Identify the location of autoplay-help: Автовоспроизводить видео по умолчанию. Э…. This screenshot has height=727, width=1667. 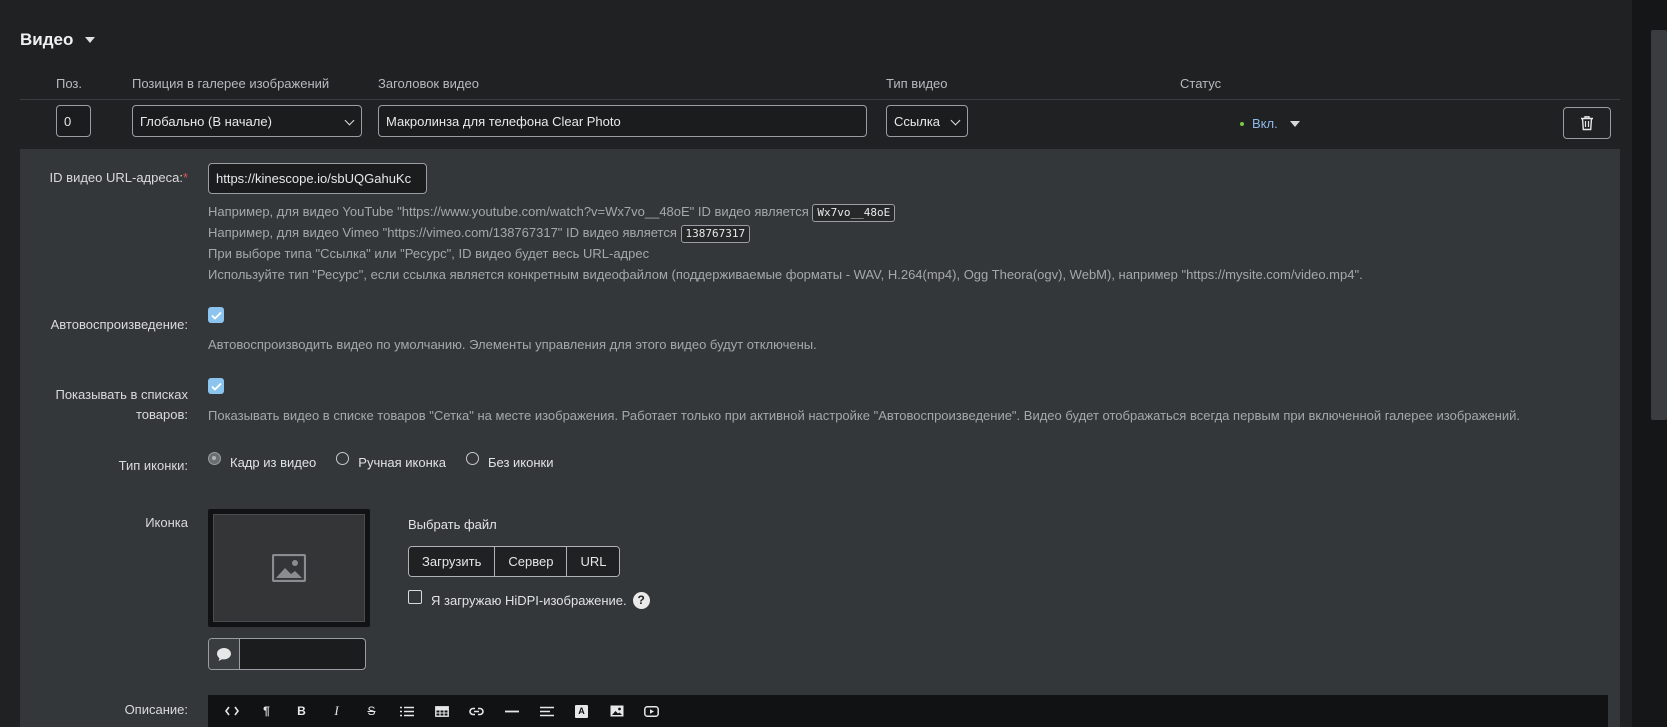
(512, 344).